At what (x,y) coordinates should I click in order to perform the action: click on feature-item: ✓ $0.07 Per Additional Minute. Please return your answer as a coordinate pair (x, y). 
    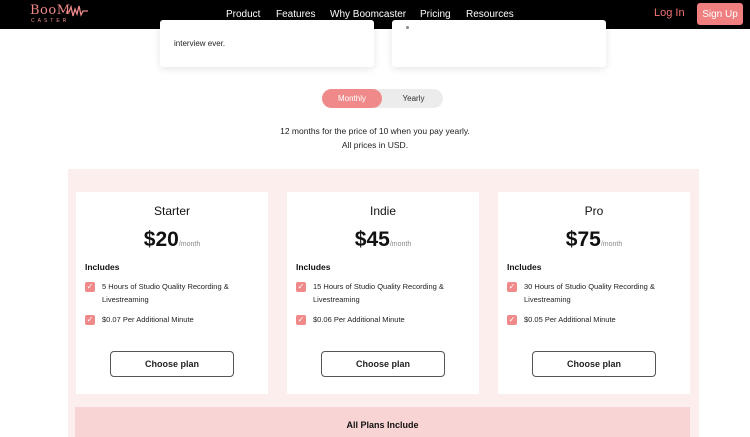
    Looking at the image, I should click on (139, 320).